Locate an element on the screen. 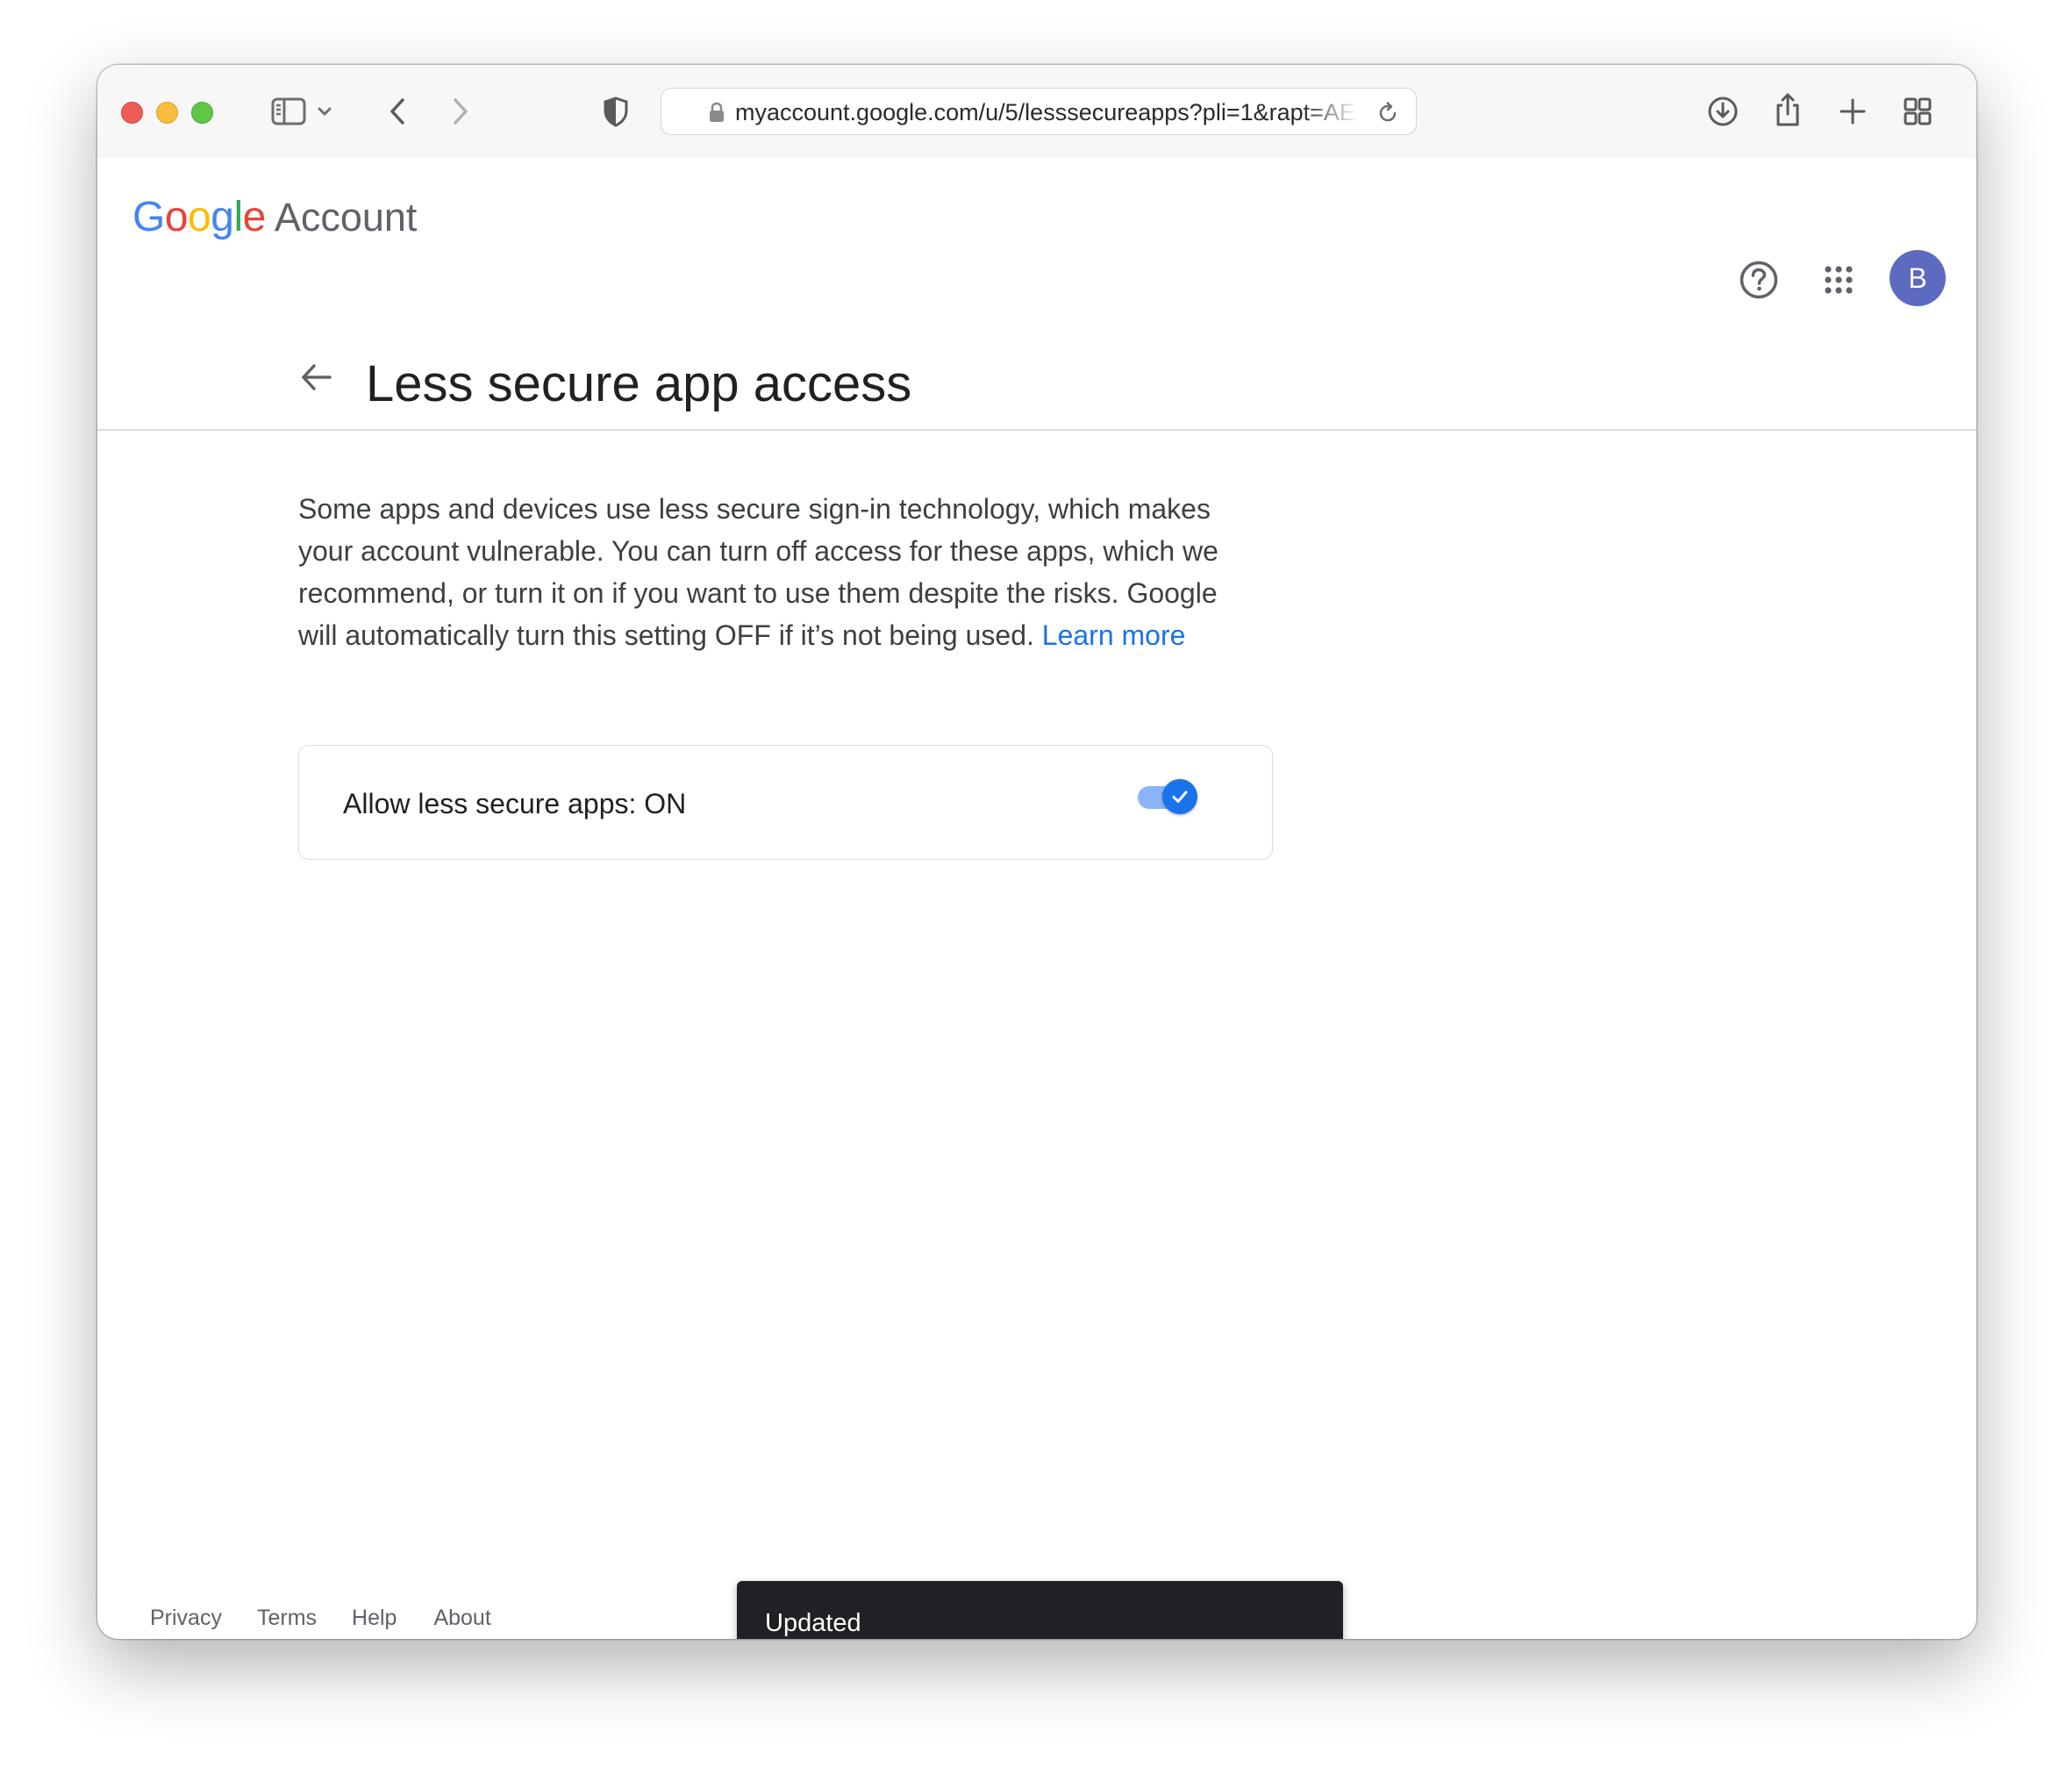 The width and height of the screenshot is (2072, 1767). footer-link-privacy: Privacy is located at coordinates (186, 1619).